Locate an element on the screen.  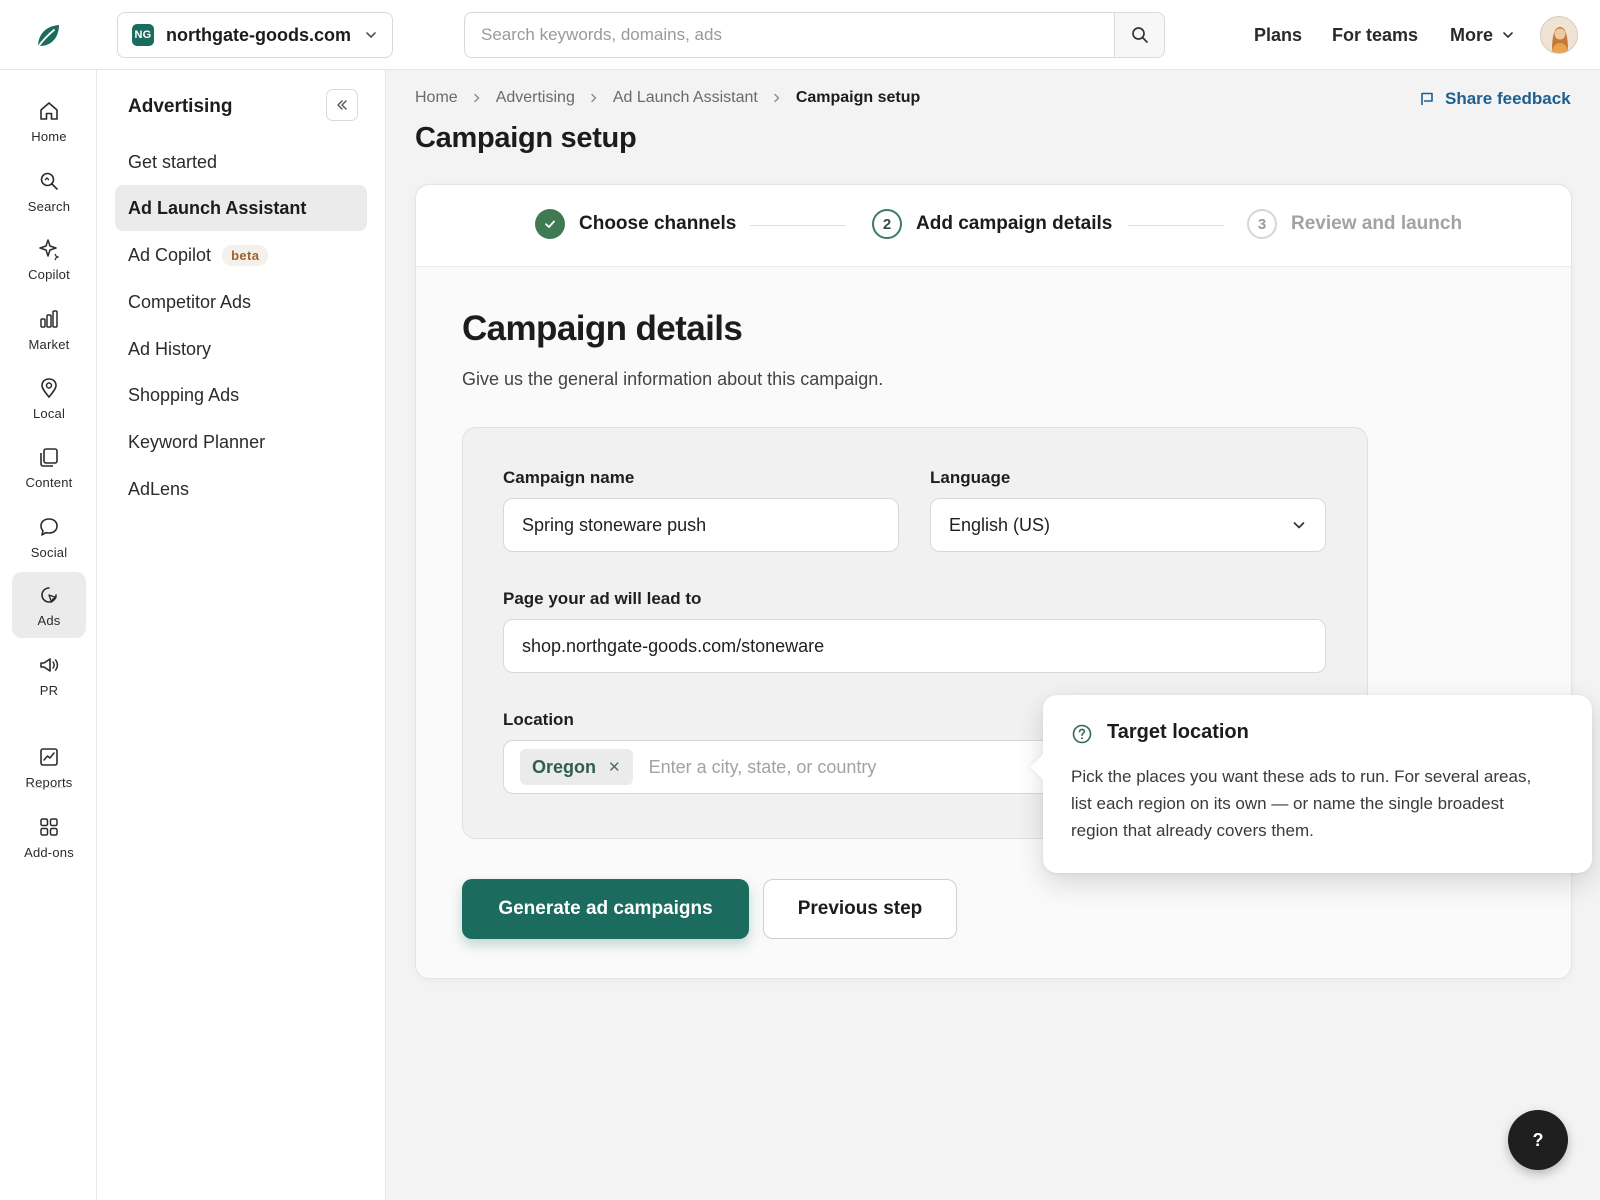
check-icon is located at coordinates (550, 224).